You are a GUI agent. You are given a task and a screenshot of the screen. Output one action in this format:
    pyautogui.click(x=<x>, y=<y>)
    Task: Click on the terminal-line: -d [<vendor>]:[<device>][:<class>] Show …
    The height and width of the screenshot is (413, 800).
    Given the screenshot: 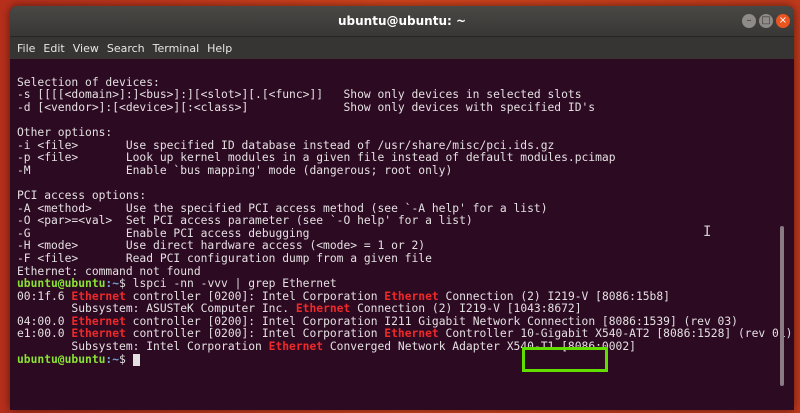 What is the action you would take?
    pyautogui.click(x=306, y=107)
    